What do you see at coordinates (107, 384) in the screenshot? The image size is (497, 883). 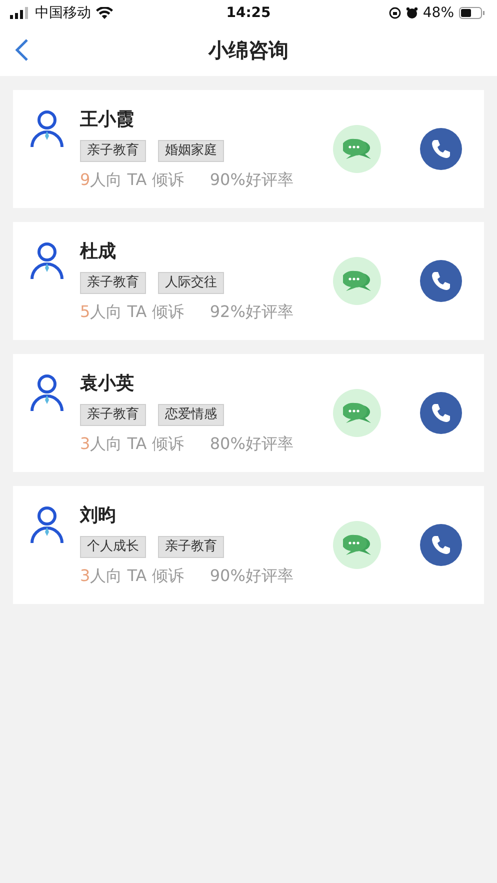 I see `counselor-name: 袁小英` at bounding box center [107, 384].